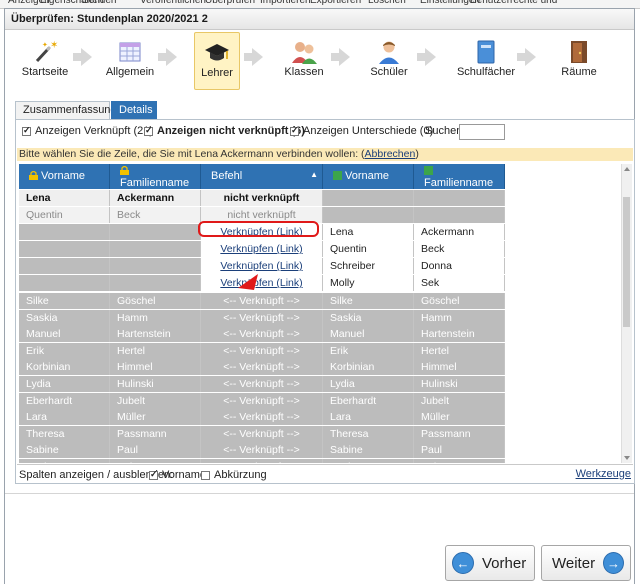  What do you see at coordinates (130, 52) in the screenshot?
I see `calendar-grid-icon` at bounding box center [130, 52].